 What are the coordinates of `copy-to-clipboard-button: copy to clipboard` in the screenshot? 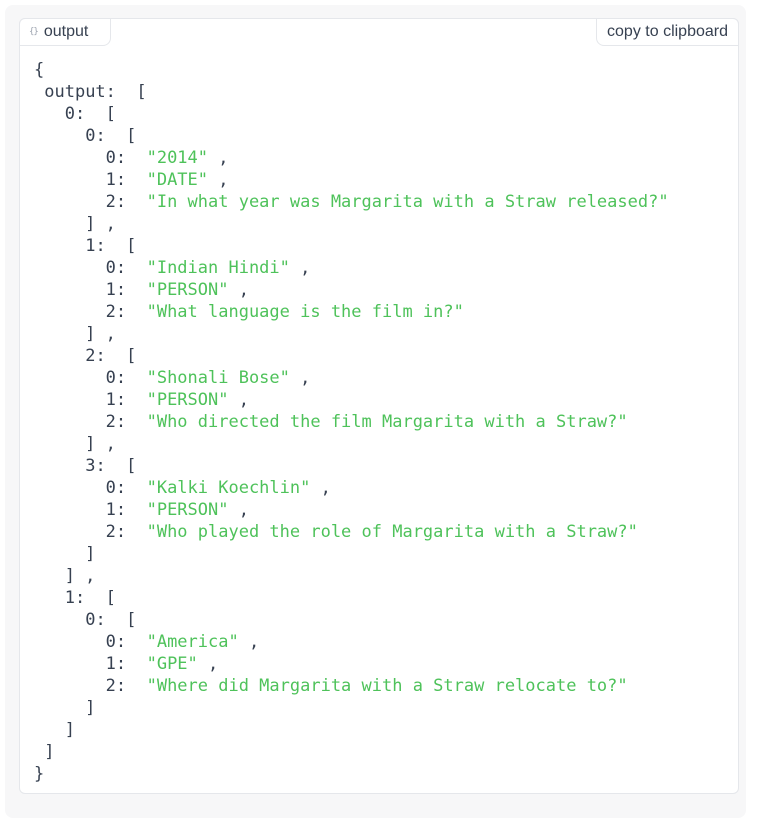 It's located at (667, 32).